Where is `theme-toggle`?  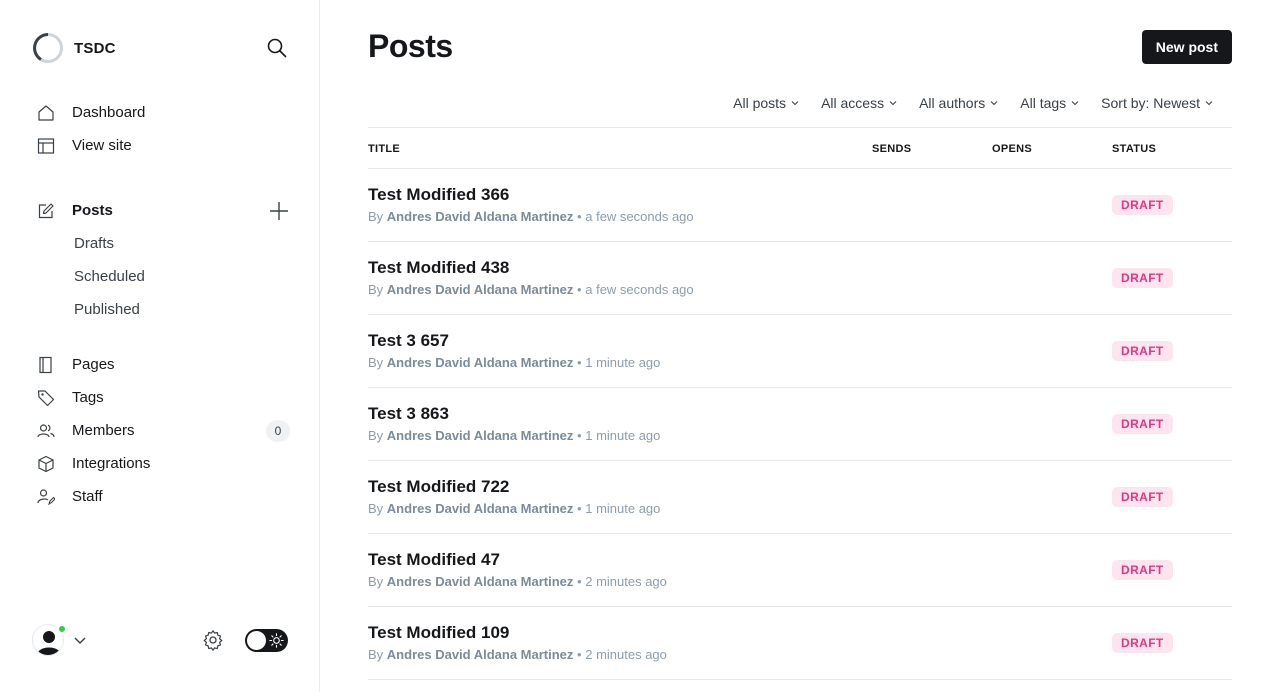
theme-toggle is located at coordinates (266, 640).